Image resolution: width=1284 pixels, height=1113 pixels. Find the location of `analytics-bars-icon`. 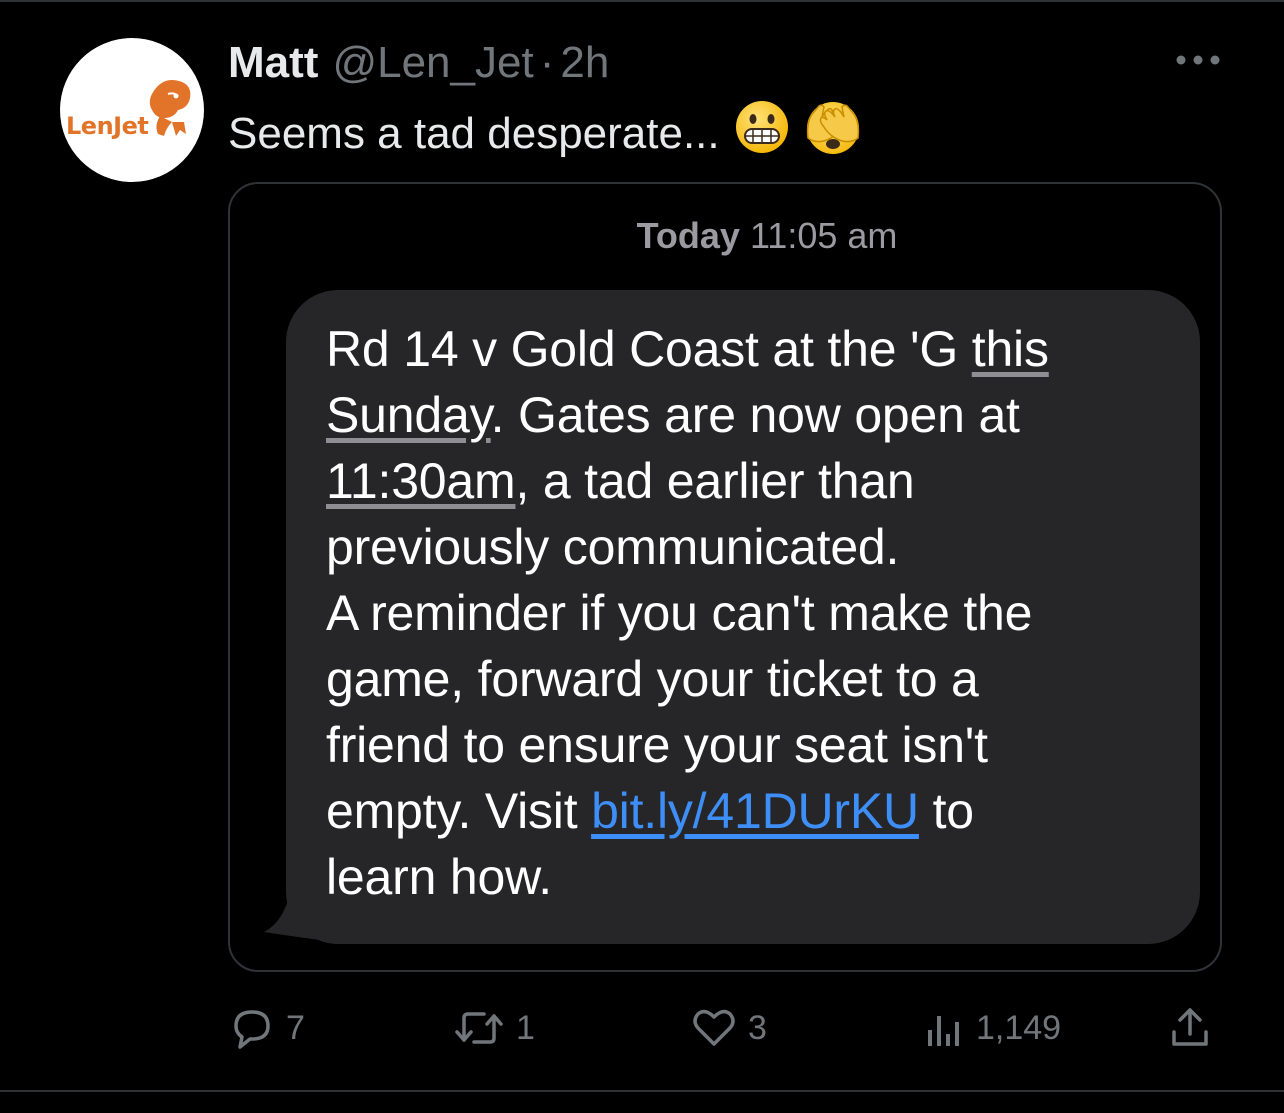

analytics-bars-icon is located at coordinates (943, 1031).